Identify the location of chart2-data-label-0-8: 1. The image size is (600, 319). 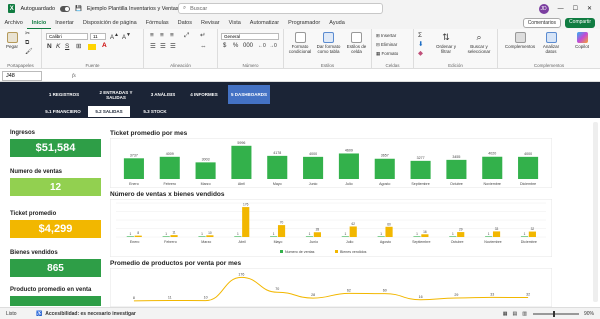
(417, 234).